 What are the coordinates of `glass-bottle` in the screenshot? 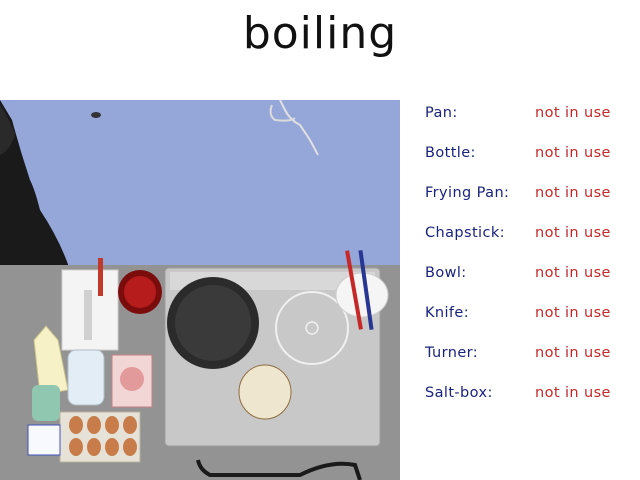 It's located at (86, 377).